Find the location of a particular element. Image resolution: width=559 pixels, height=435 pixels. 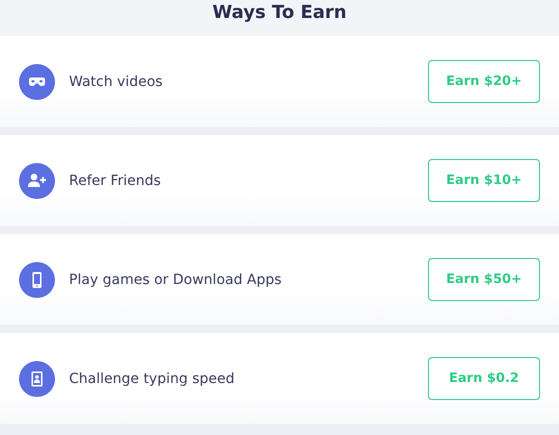

id-card-icon is located at coordinates (37, 378).